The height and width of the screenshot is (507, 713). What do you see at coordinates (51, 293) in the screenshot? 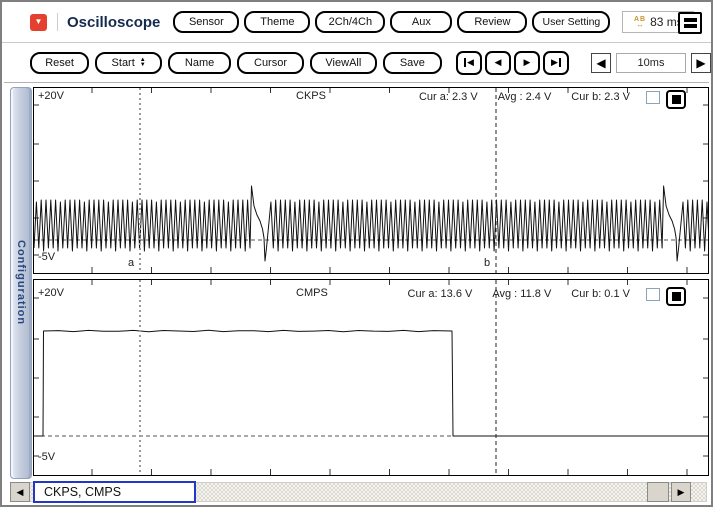
I see `ch2-top-voltage: +20V` at bounding box center [51, 293].